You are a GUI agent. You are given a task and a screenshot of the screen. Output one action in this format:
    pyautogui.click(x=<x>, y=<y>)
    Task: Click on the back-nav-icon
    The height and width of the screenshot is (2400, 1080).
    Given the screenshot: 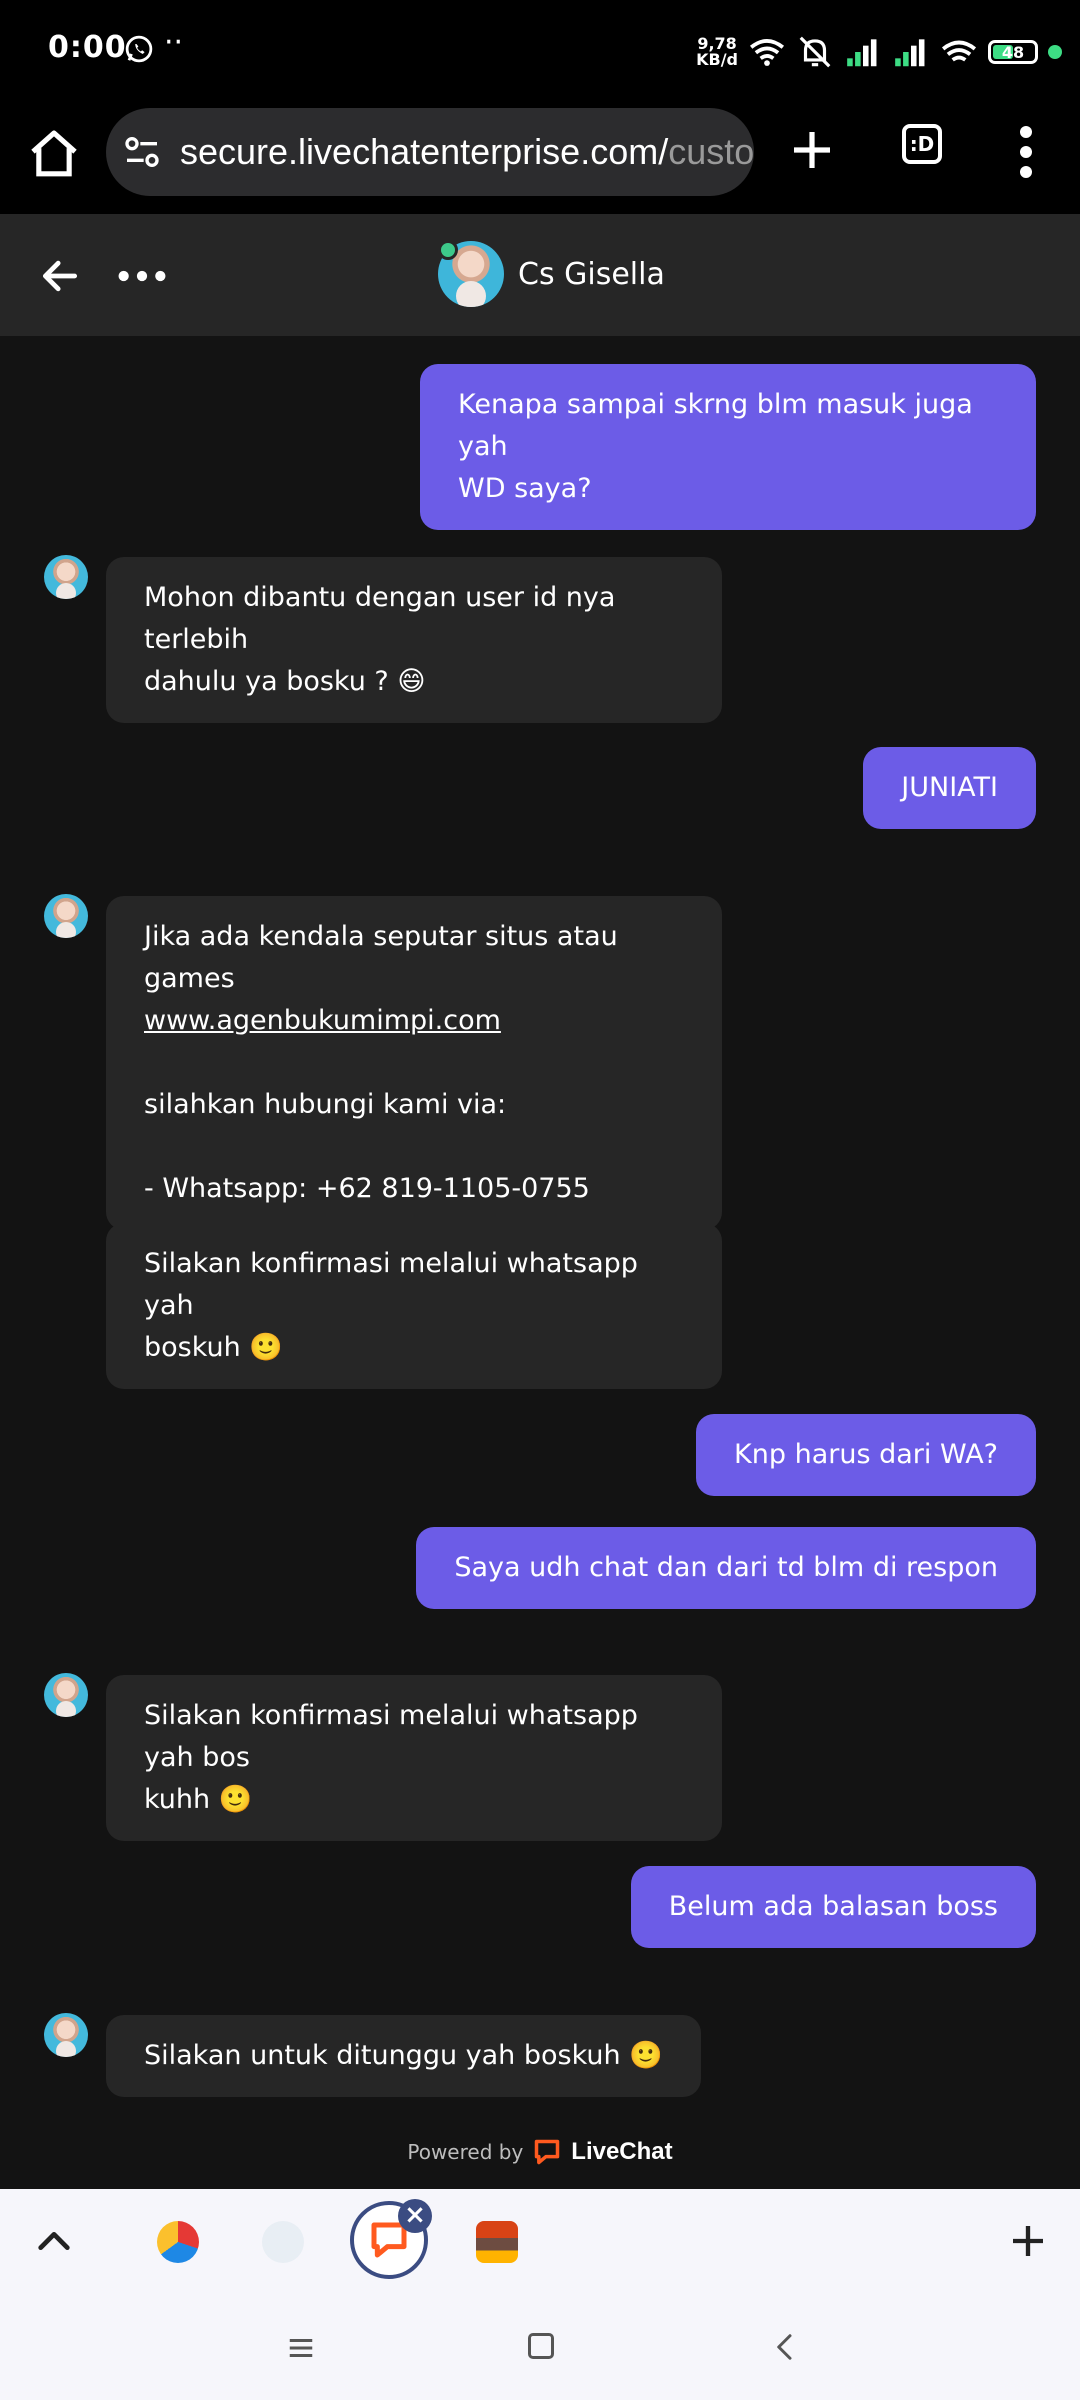 What is the action you would take?
    pyautogui.click(x=785, y=2347)
    